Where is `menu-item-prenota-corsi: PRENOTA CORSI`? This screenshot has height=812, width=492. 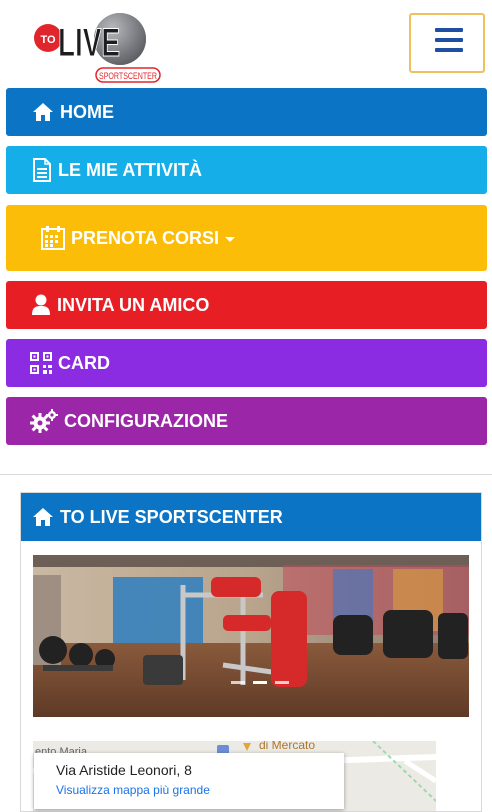
menu-item-prenota-corsi: PRENOTA CORSI is located at coordinates (246, 238).